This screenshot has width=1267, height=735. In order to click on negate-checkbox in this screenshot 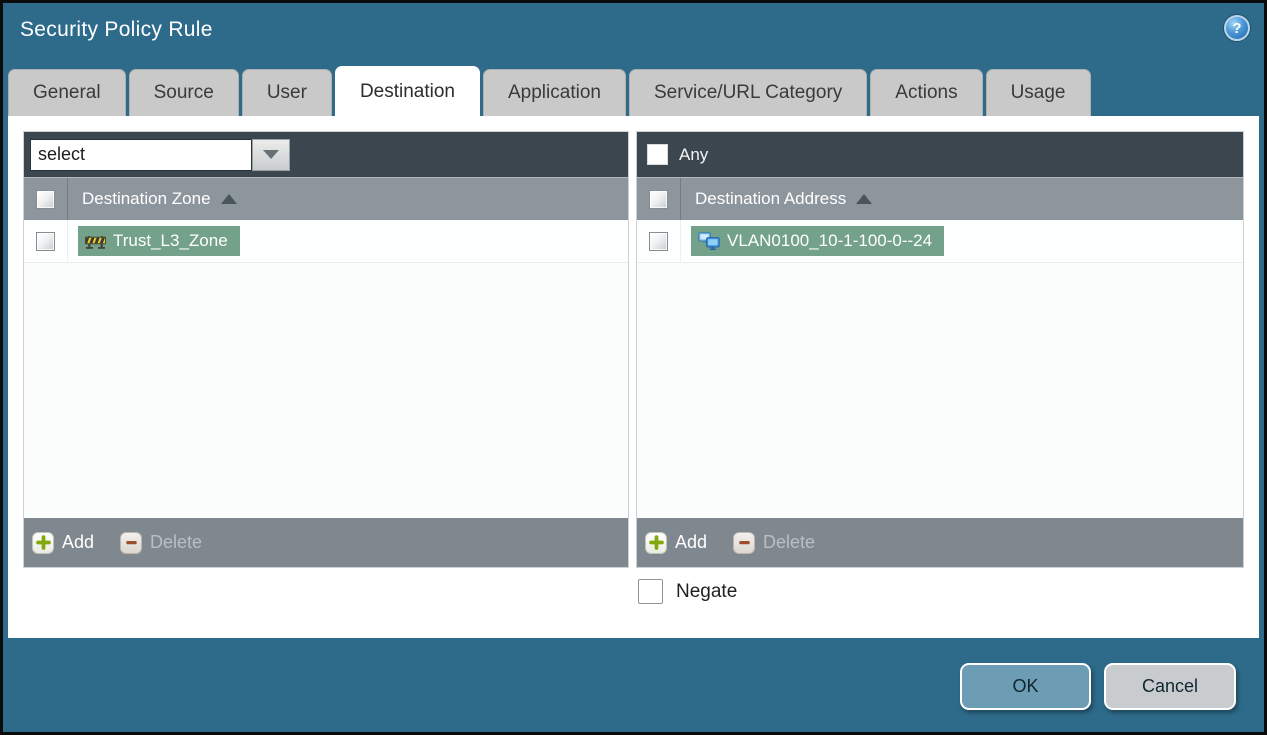, I will do `click(650, 591)`.